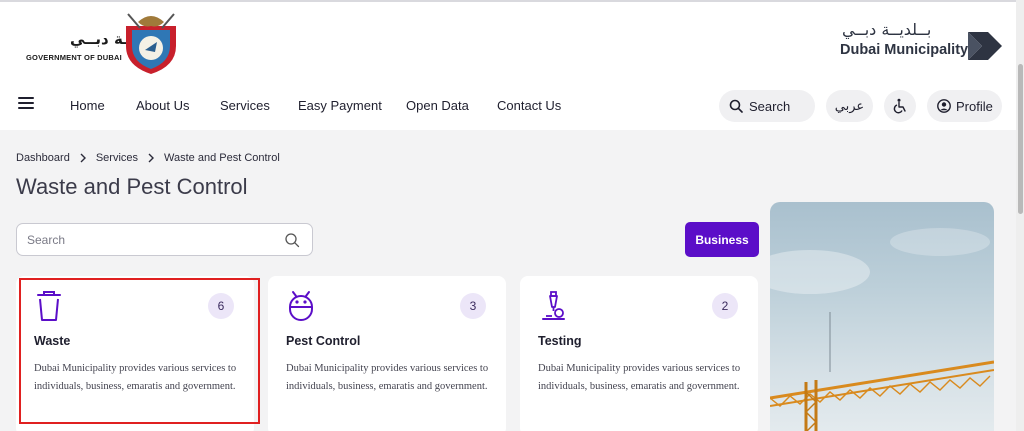 Image resolution: width=1024 pixels, height=431 pixels. What do you see at coordinates (151, 43) in the screenshot?
I see `dubai-emblem-icon` at bounding box center [151, 43].